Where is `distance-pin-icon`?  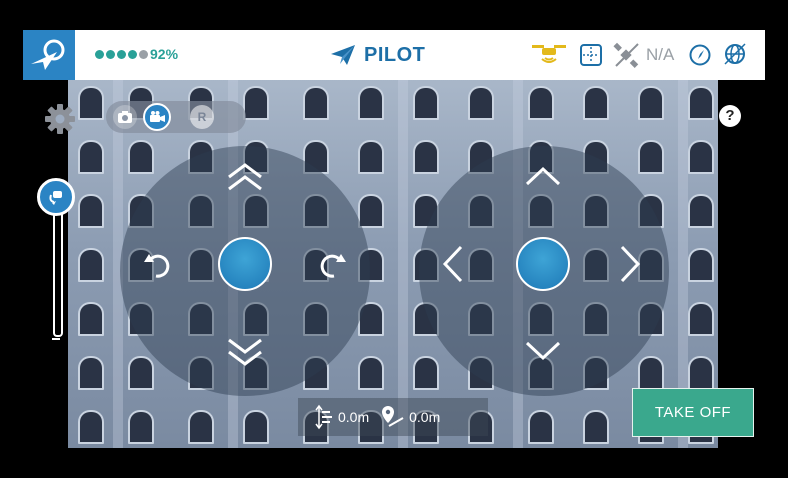
distance-pin-icon is located at coordinates (393, 416).